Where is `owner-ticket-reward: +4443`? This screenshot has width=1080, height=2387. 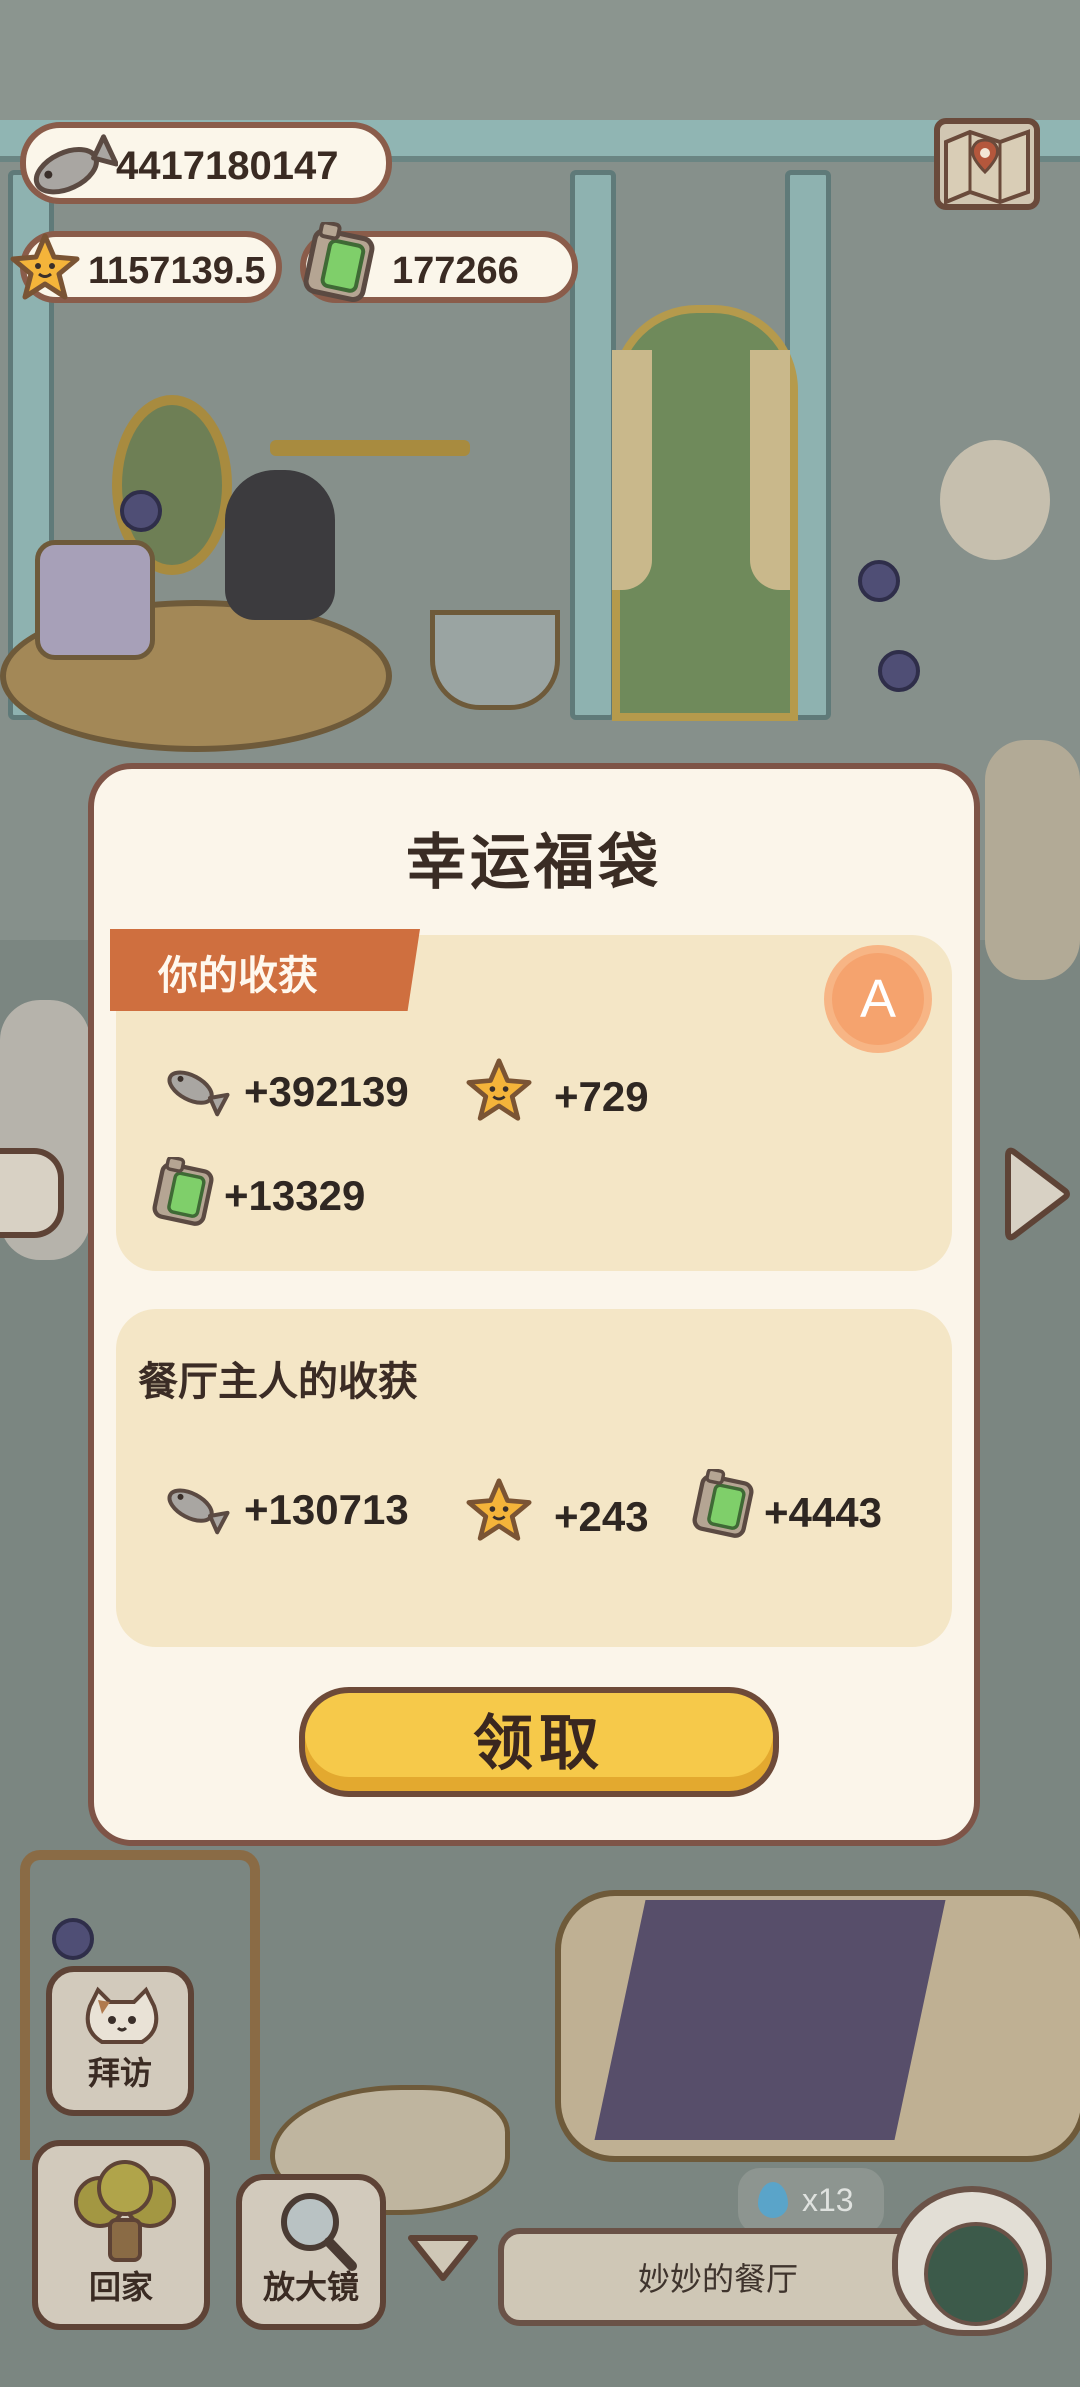 owner-ticket-reward: +4443 is located at coordinates (784, 1507).